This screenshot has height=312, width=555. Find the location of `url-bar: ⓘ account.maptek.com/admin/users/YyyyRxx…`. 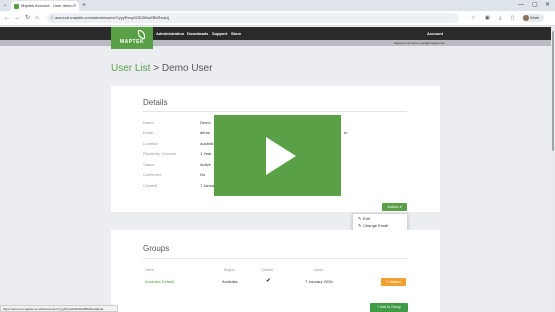

url-bar: ⓘ account.maptek.com/admin/users/YyyyRxx… is located at coordinates (253, 18).